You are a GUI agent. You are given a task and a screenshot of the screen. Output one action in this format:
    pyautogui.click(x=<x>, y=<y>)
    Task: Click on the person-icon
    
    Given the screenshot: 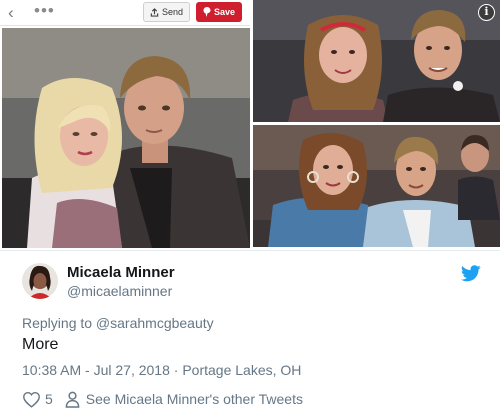 What is the action you would take?
    pyautogui.click(x=72, y=399)
    